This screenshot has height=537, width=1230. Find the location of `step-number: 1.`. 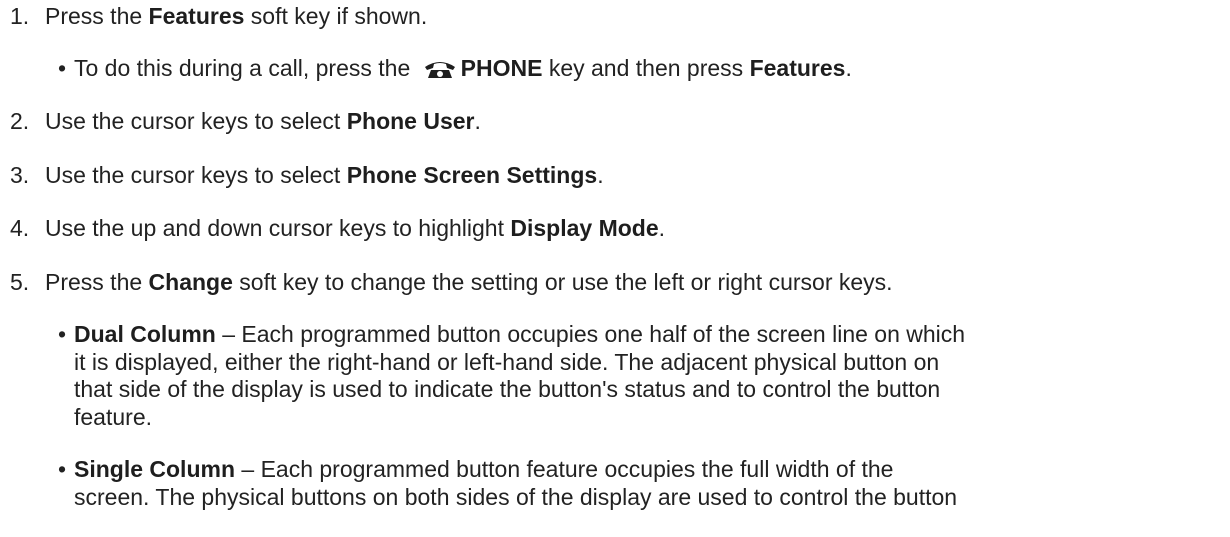

step-number: 1. is located at coordinates (20, 16).